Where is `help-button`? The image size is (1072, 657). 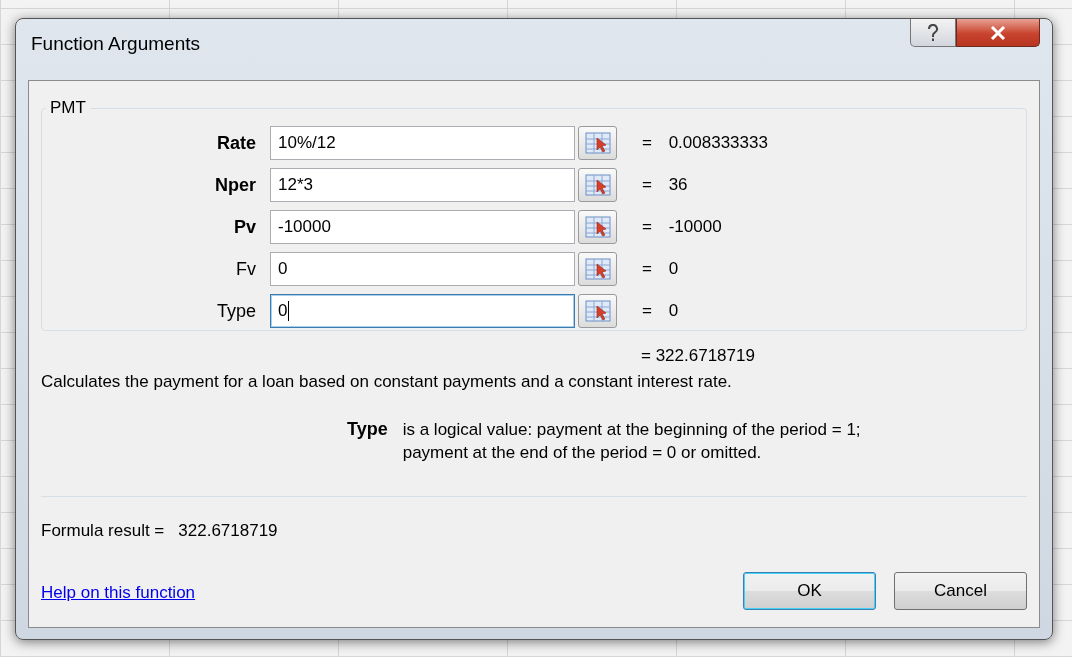
help-button is located at coordinates (933, 33).